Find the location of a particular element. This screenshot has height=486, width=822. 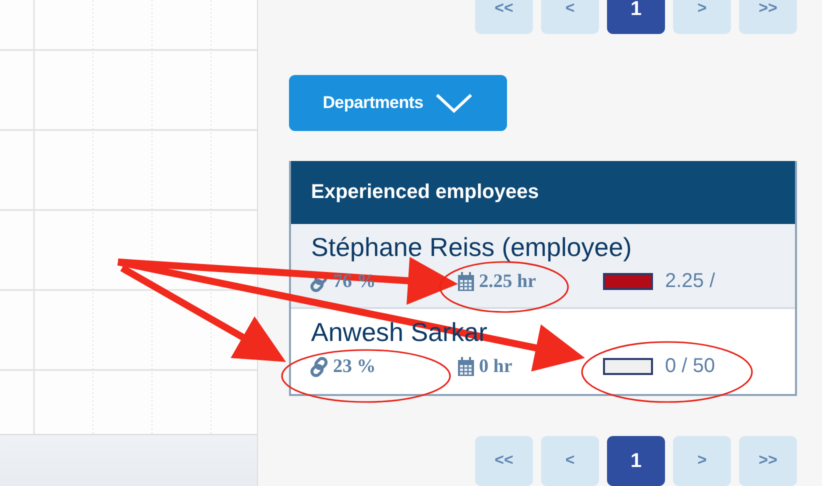

table-title: Experienced employees is located at coordinates (543, 192).